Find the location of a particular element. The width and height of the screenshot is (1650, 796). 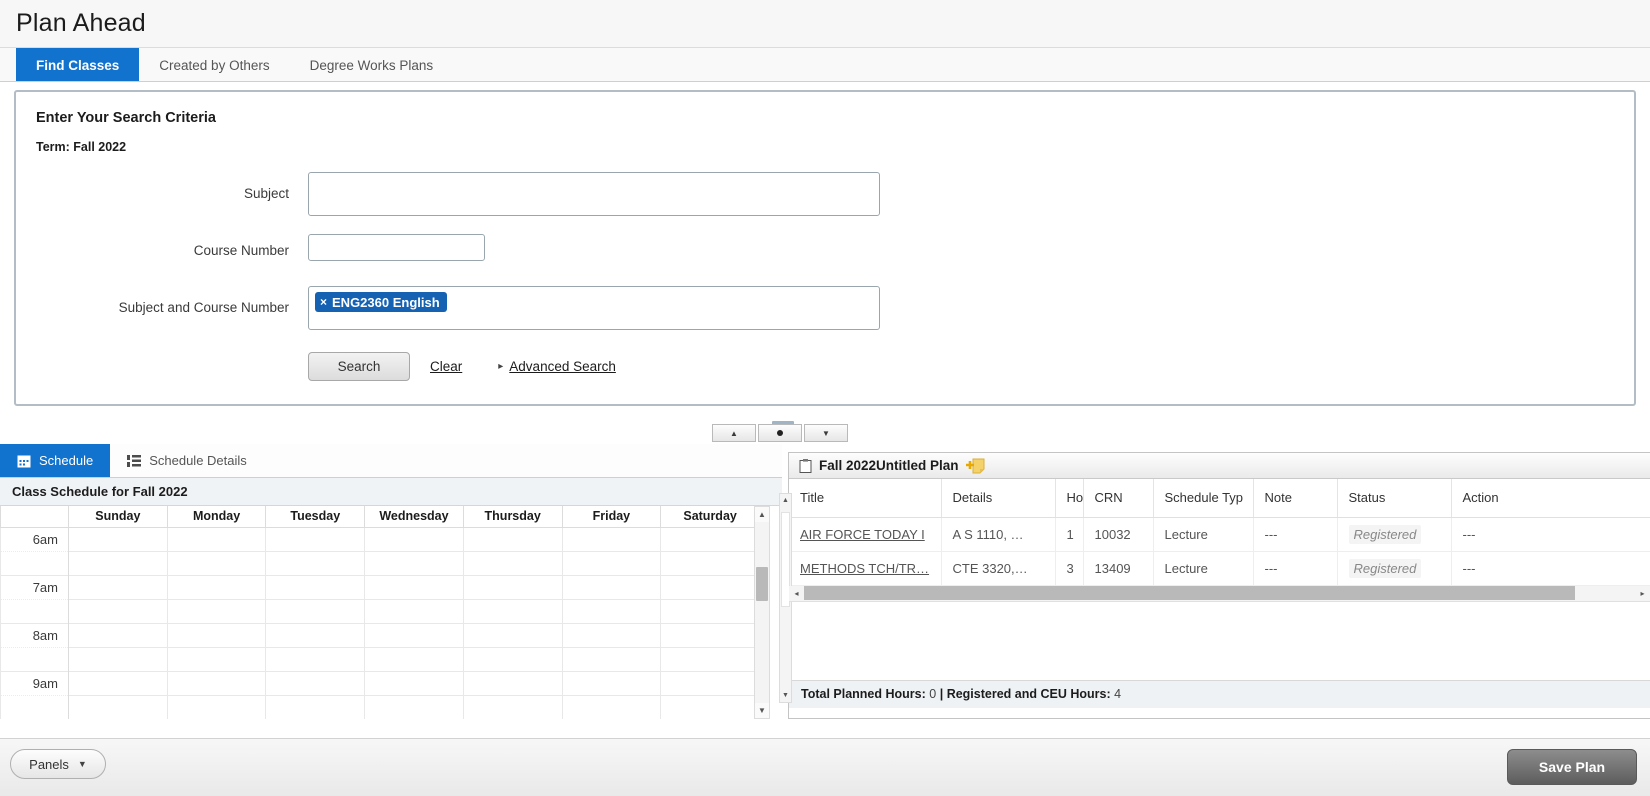

course-title-link: AIR FORCE TODAY I is located at coordinates (862, 534).